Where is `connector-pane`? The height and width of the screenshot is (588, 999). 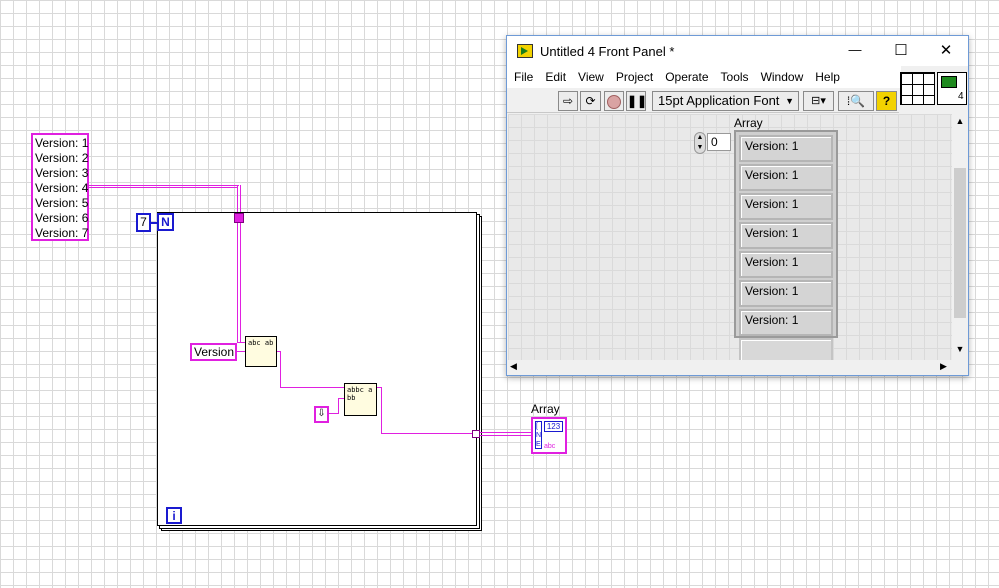
connector-pane is located at coordinates (917, 88).